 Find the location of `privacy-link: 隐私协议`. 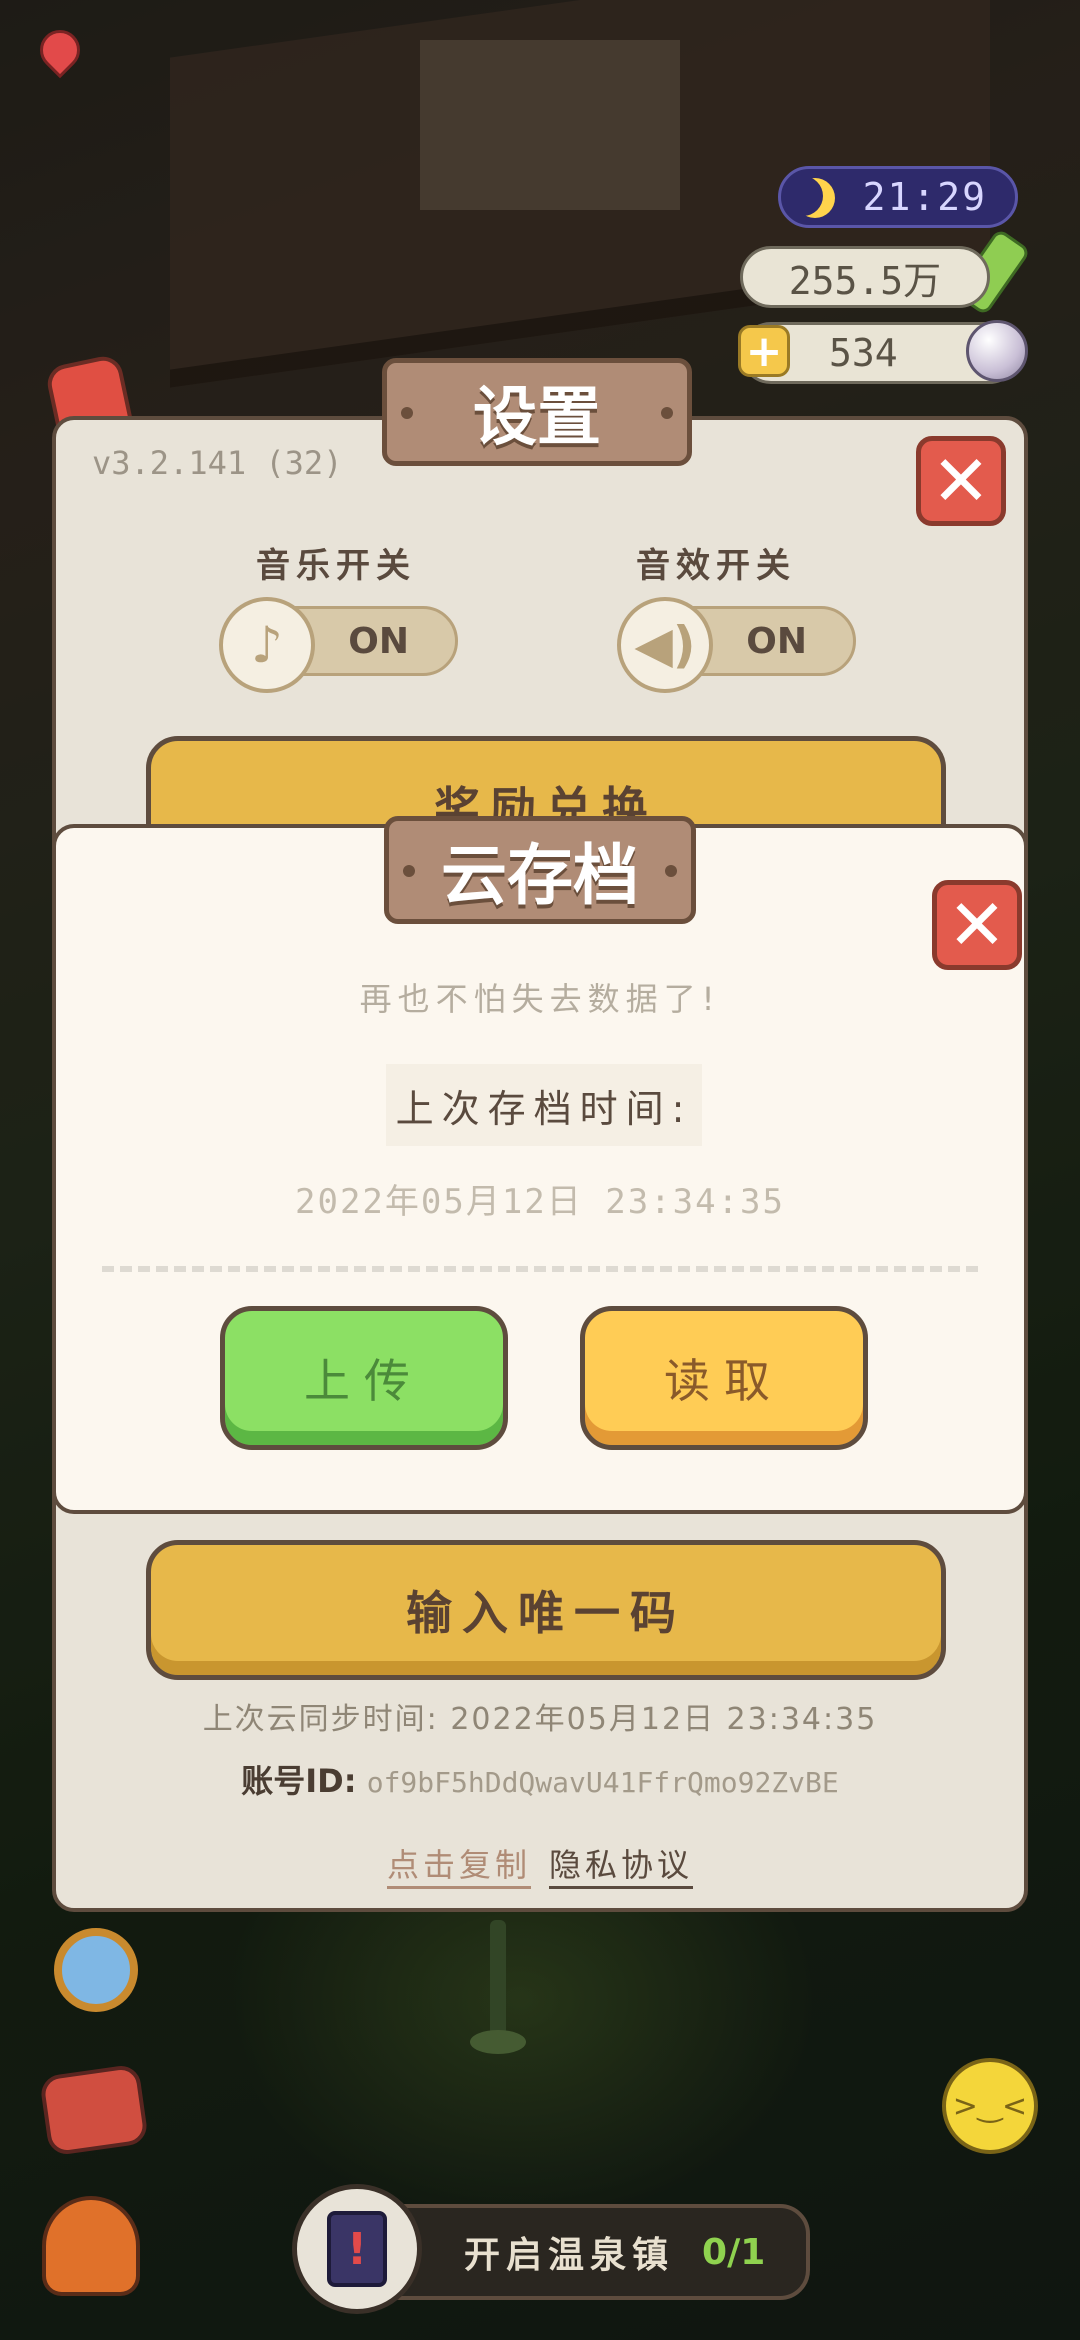

privacy-link: 隐私协议 is located at coordinates (621, 1864).